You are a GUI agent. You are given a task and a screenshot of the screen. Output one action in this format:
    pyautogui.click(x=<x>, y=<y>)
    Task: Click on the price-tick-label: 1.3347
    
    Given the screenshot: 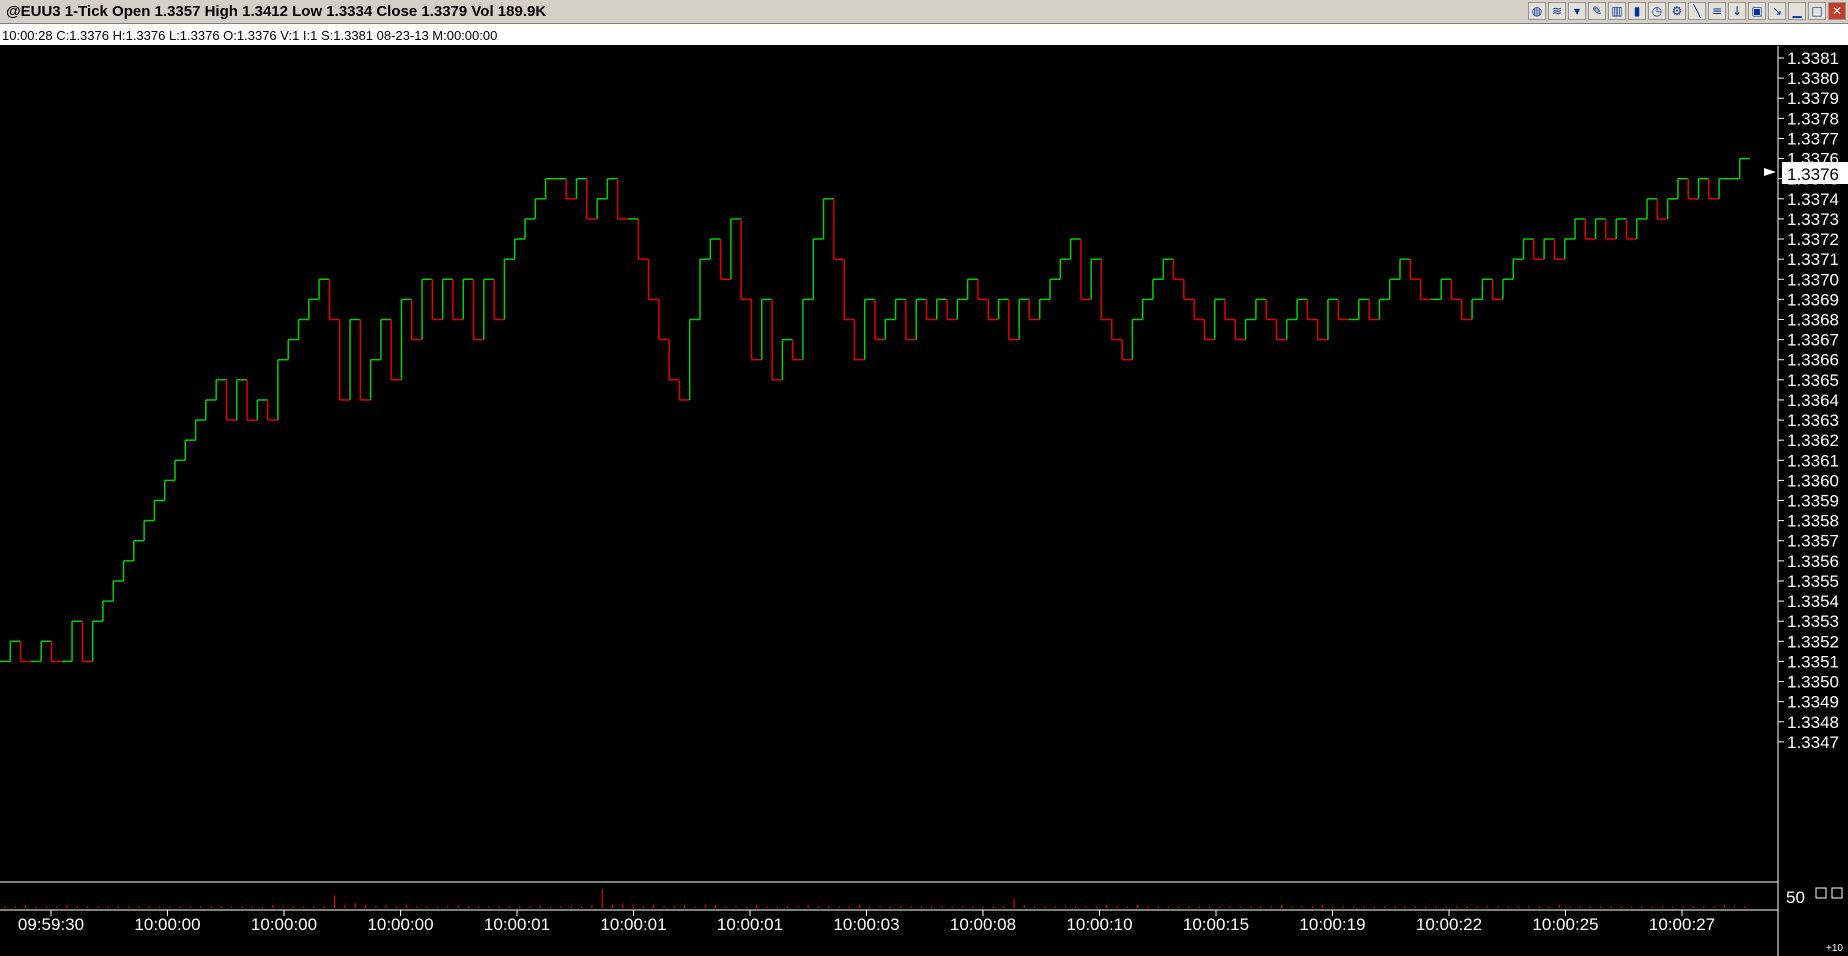 What is the action you would take?
    pyautogui.click(x=1813, y=742)
    